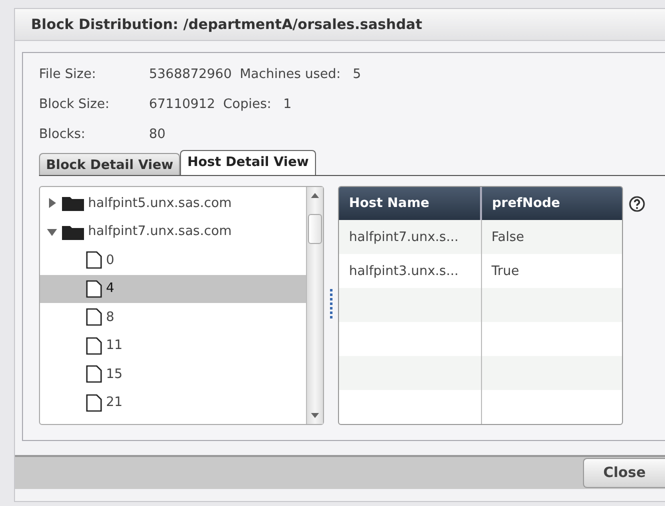 This screenshot has height=506, width=665. Describe the element at coordinates (248, 162) in the screenshot. I see `tab: Host Detail View` at that location.